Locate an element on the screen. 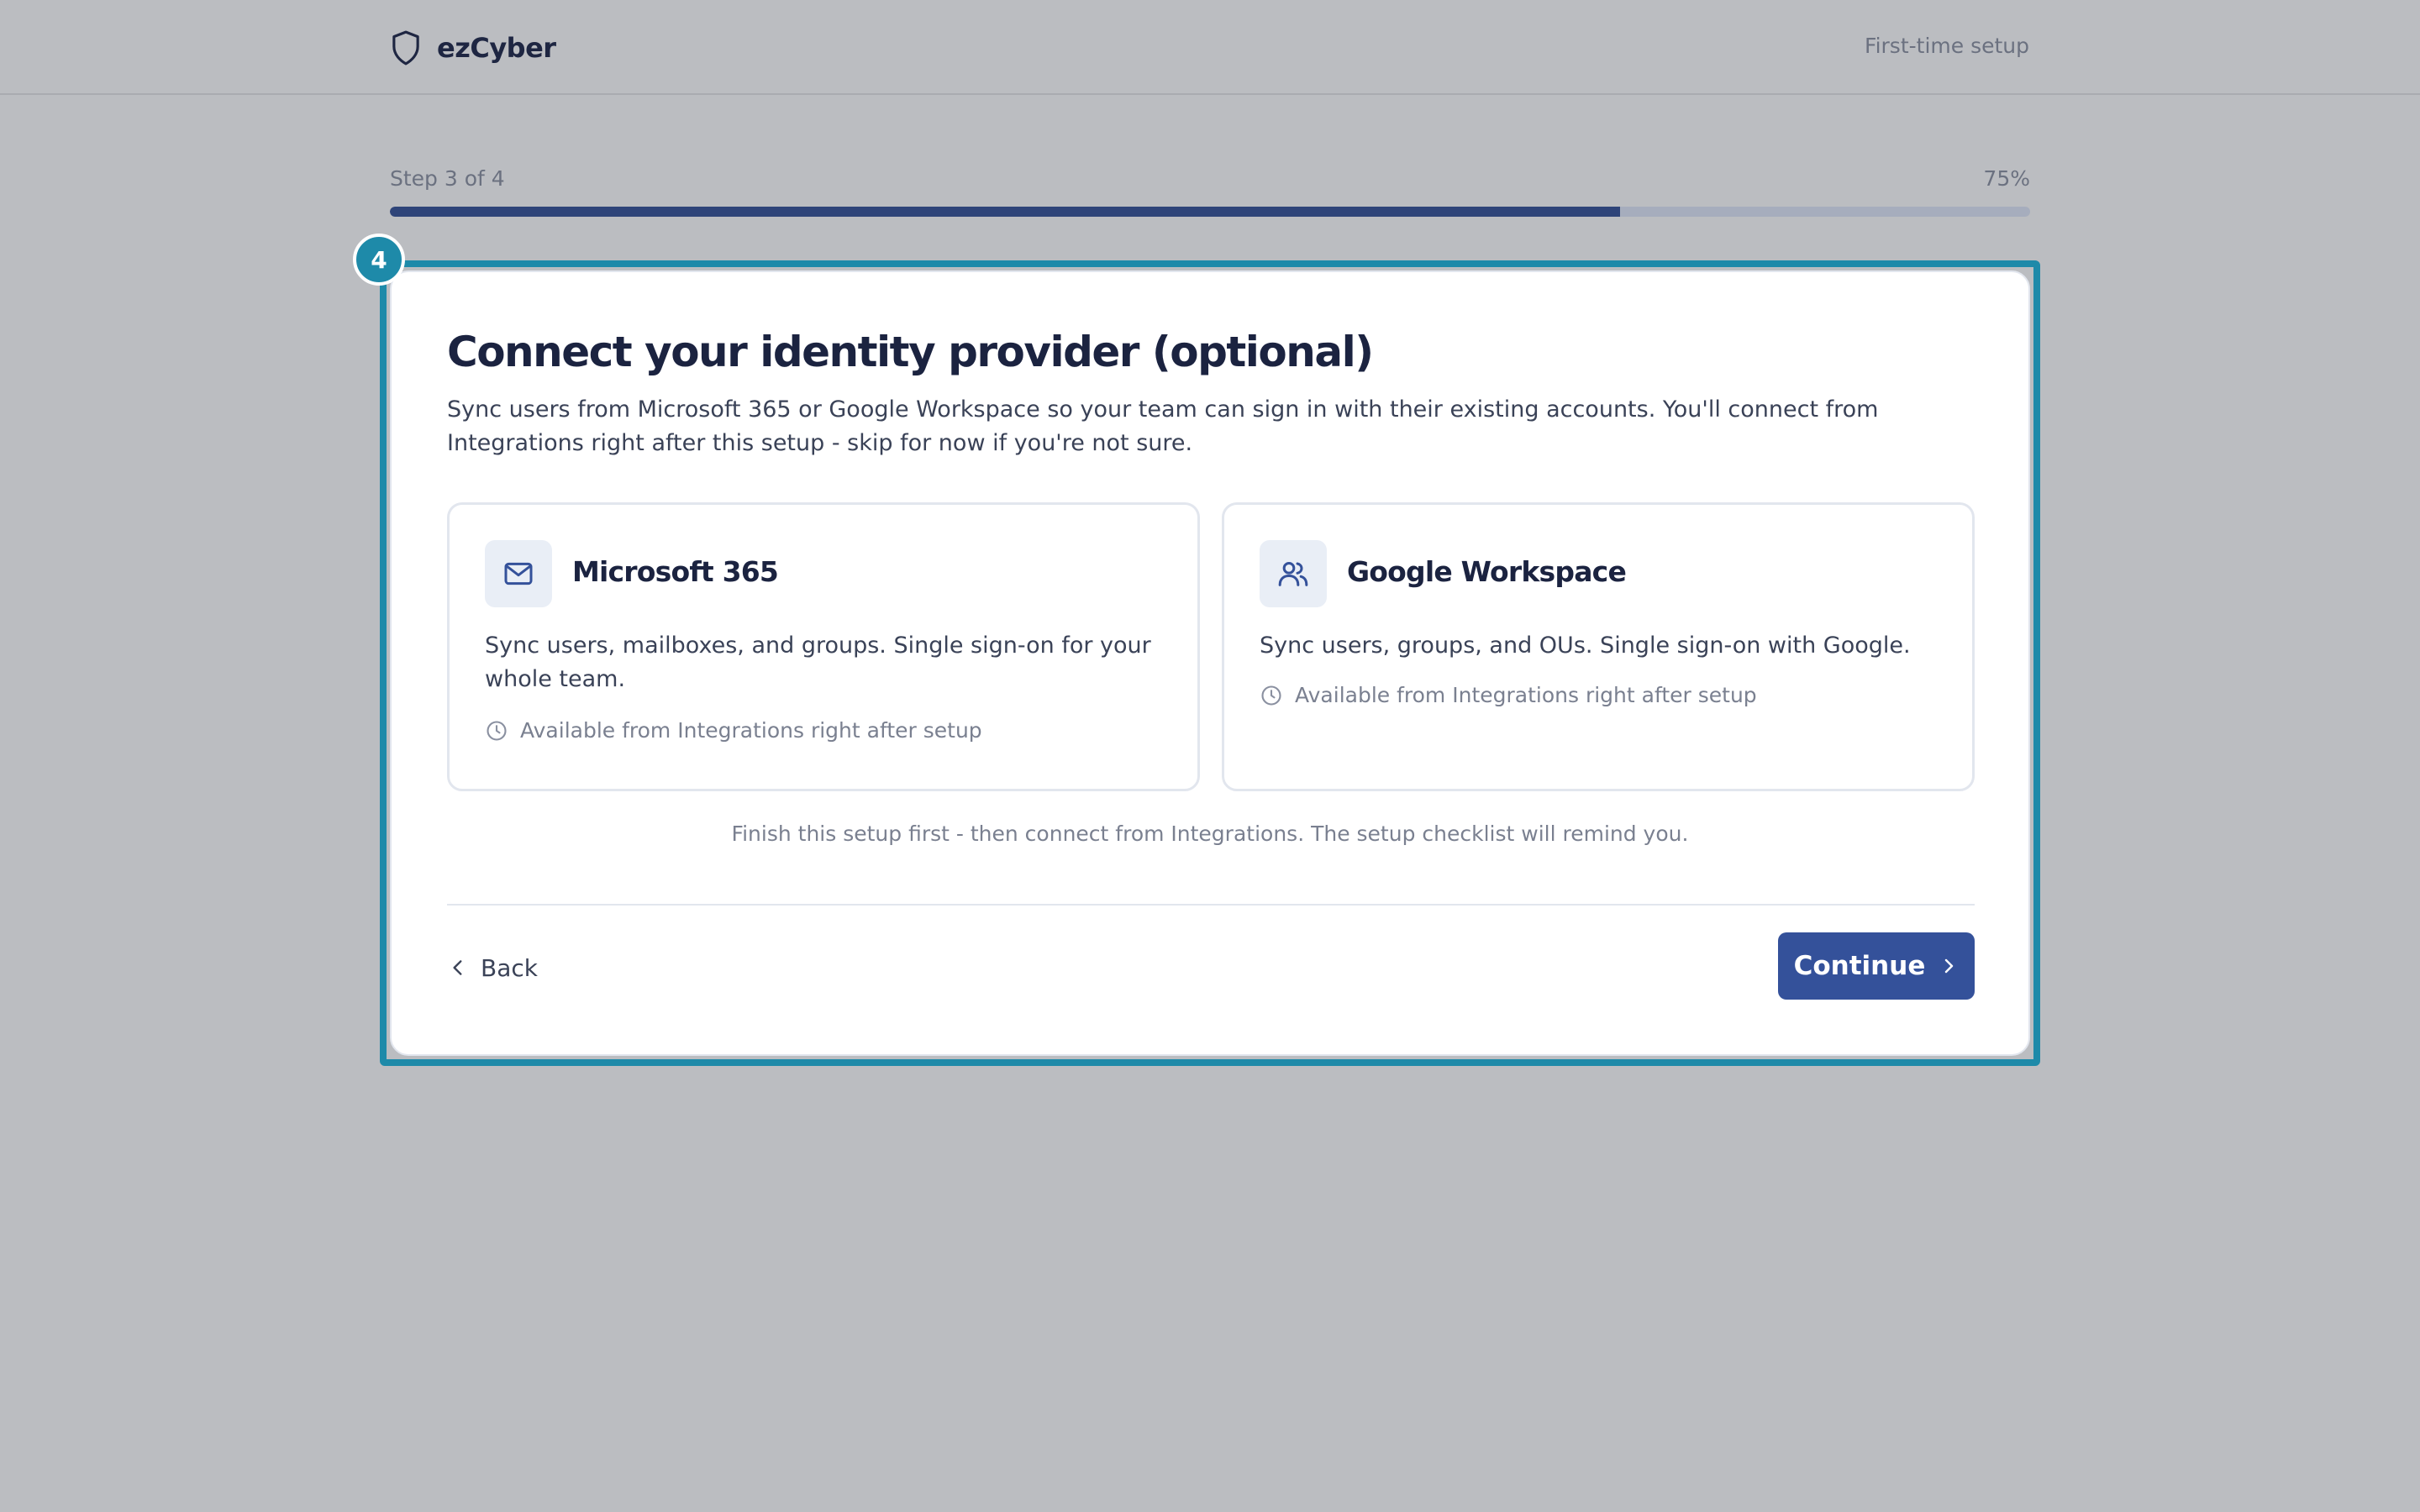 This screenshot has width=2420, height=1512. chevron-right-icon is located at coordinates (1949, 966).